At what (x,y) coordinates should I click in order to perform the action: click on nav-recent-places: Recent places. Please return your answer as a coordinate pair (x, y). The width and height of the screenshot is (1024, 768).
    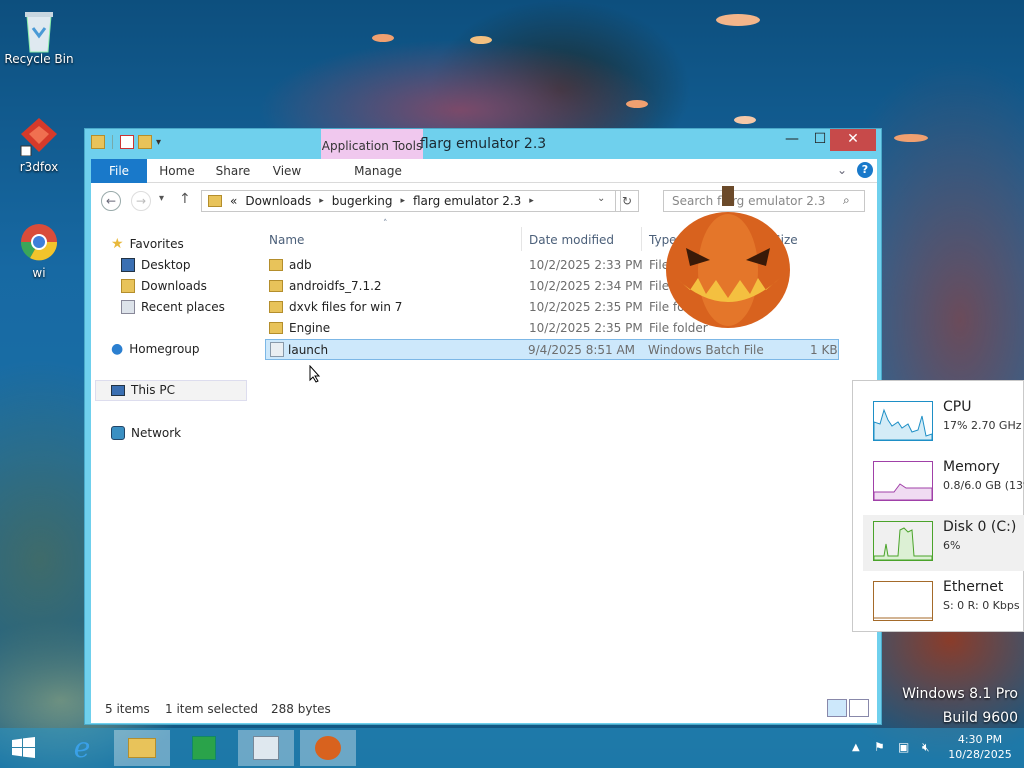
    Looking at the image, I should click on (173, 307).